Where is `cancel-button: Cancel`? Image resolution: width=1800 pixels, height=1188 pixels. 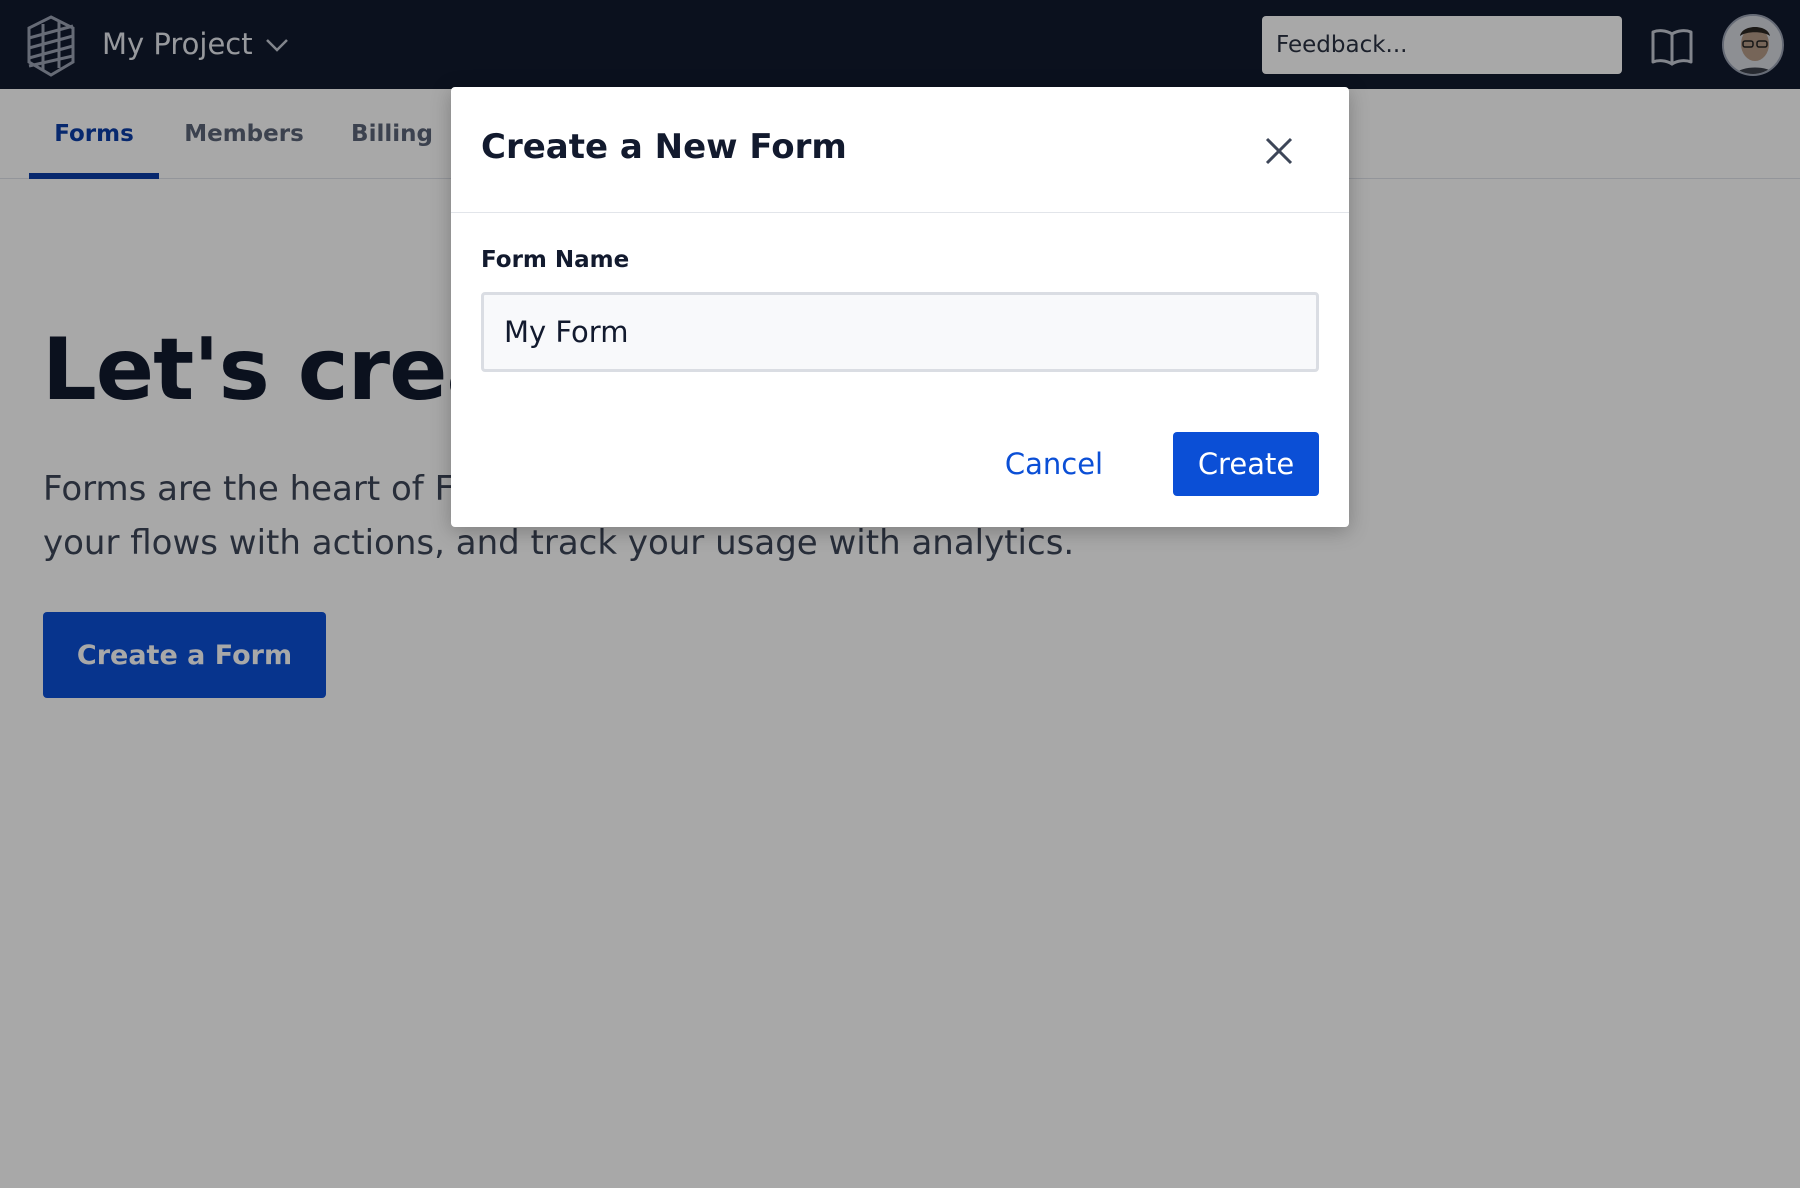
cancel-button: Cancel is located at coordinates (1054, 464).